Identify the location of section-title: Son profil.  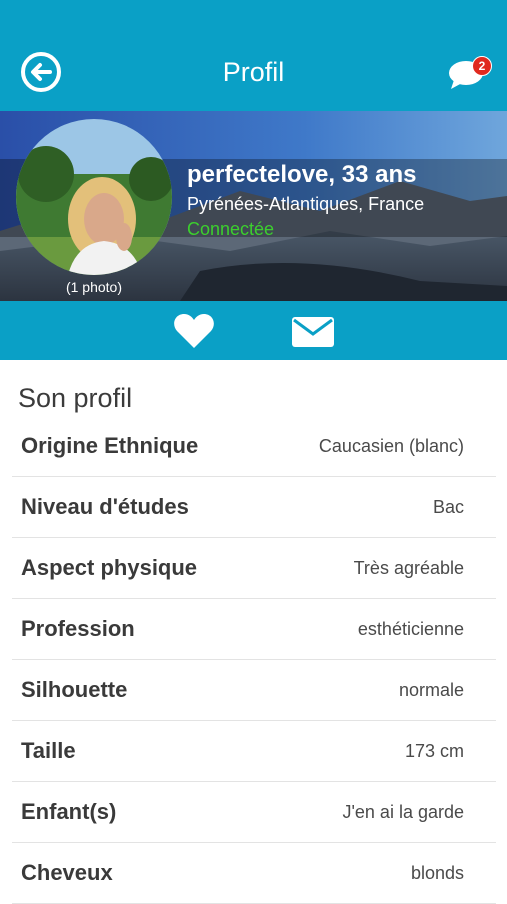
(75, 398).